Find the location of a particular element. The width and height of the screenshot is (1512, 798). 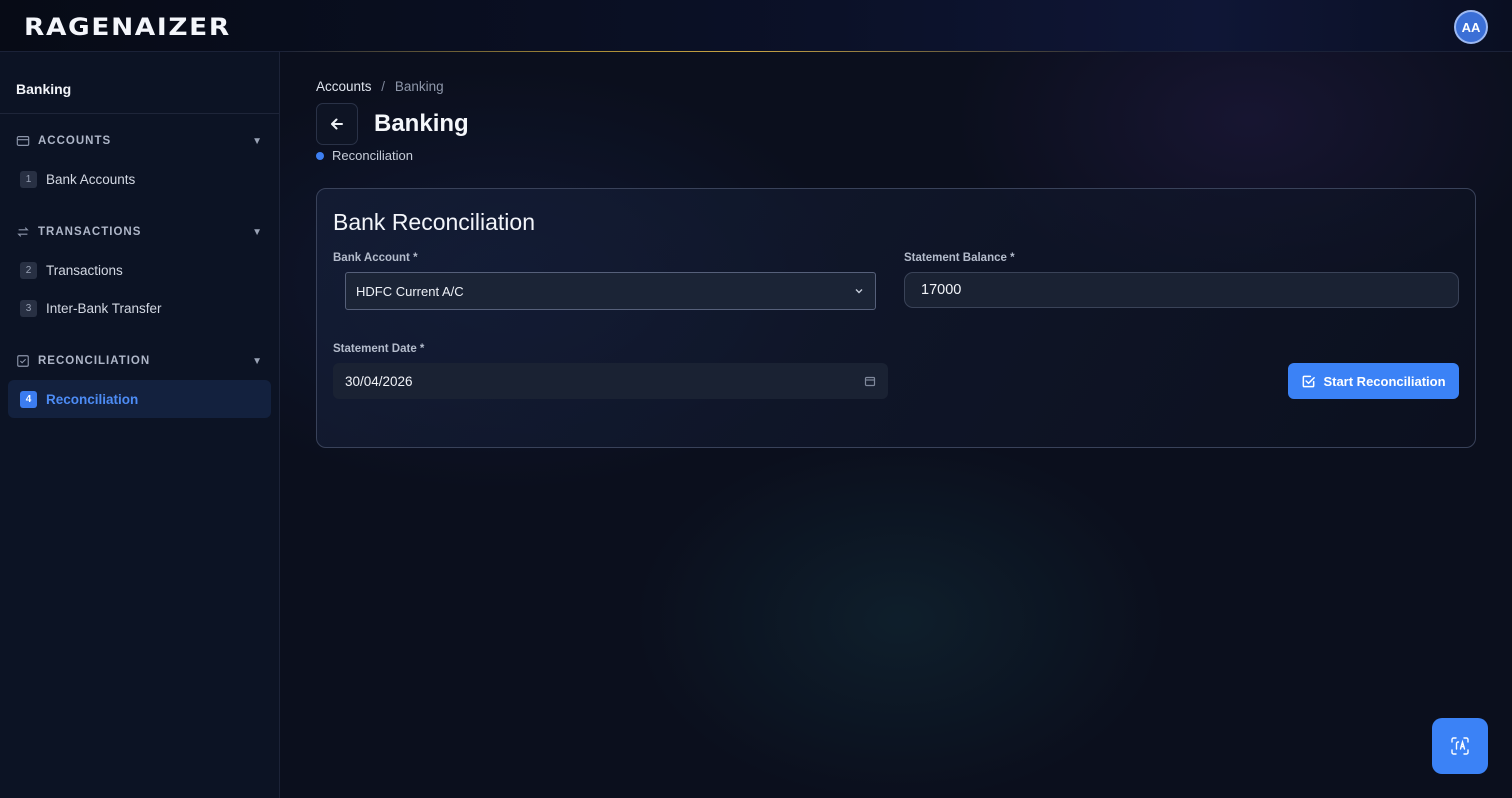

sidebar-item-transactions: 2 Transactions is located at coordinates (139, 270).